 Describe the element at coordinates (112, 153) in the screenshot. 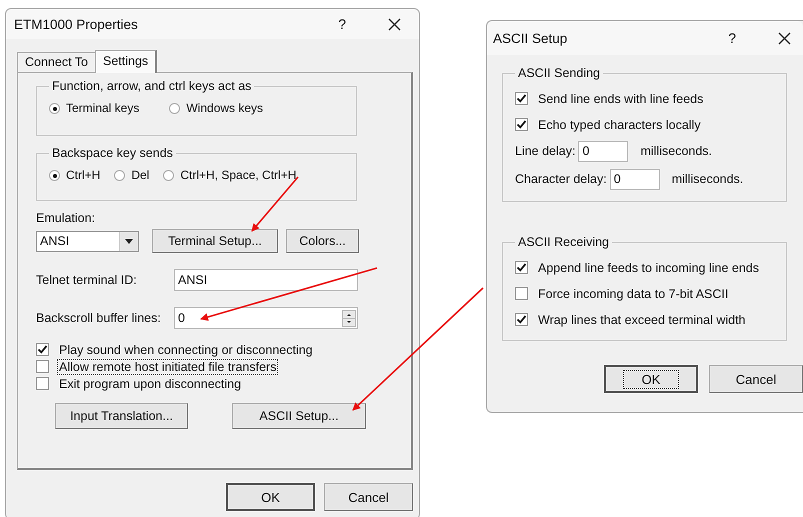

I see `group-title: Backspace key sends` at that location.